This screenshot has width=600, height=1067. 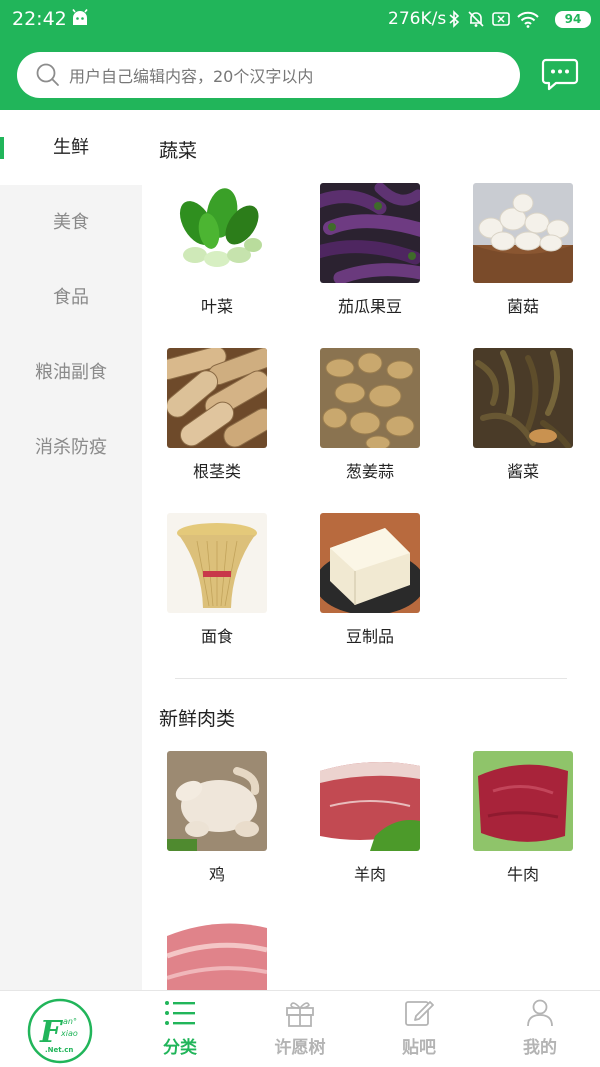 What do you see at coordinates (71, 297) in the screenshot?
I see `sidebar-item-groceries: 食品` at bounding box center [71, 297].